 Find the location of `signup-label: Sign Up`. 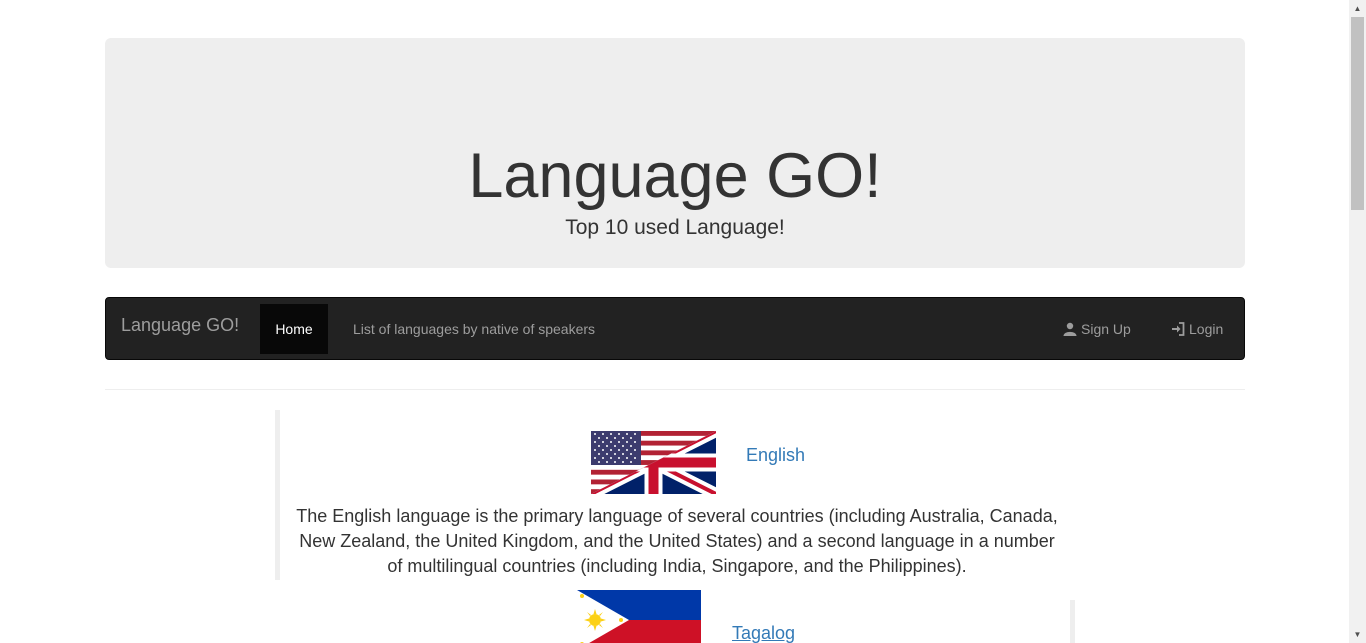

signup-label: Sign Up is located at coordinates (1106, 329).